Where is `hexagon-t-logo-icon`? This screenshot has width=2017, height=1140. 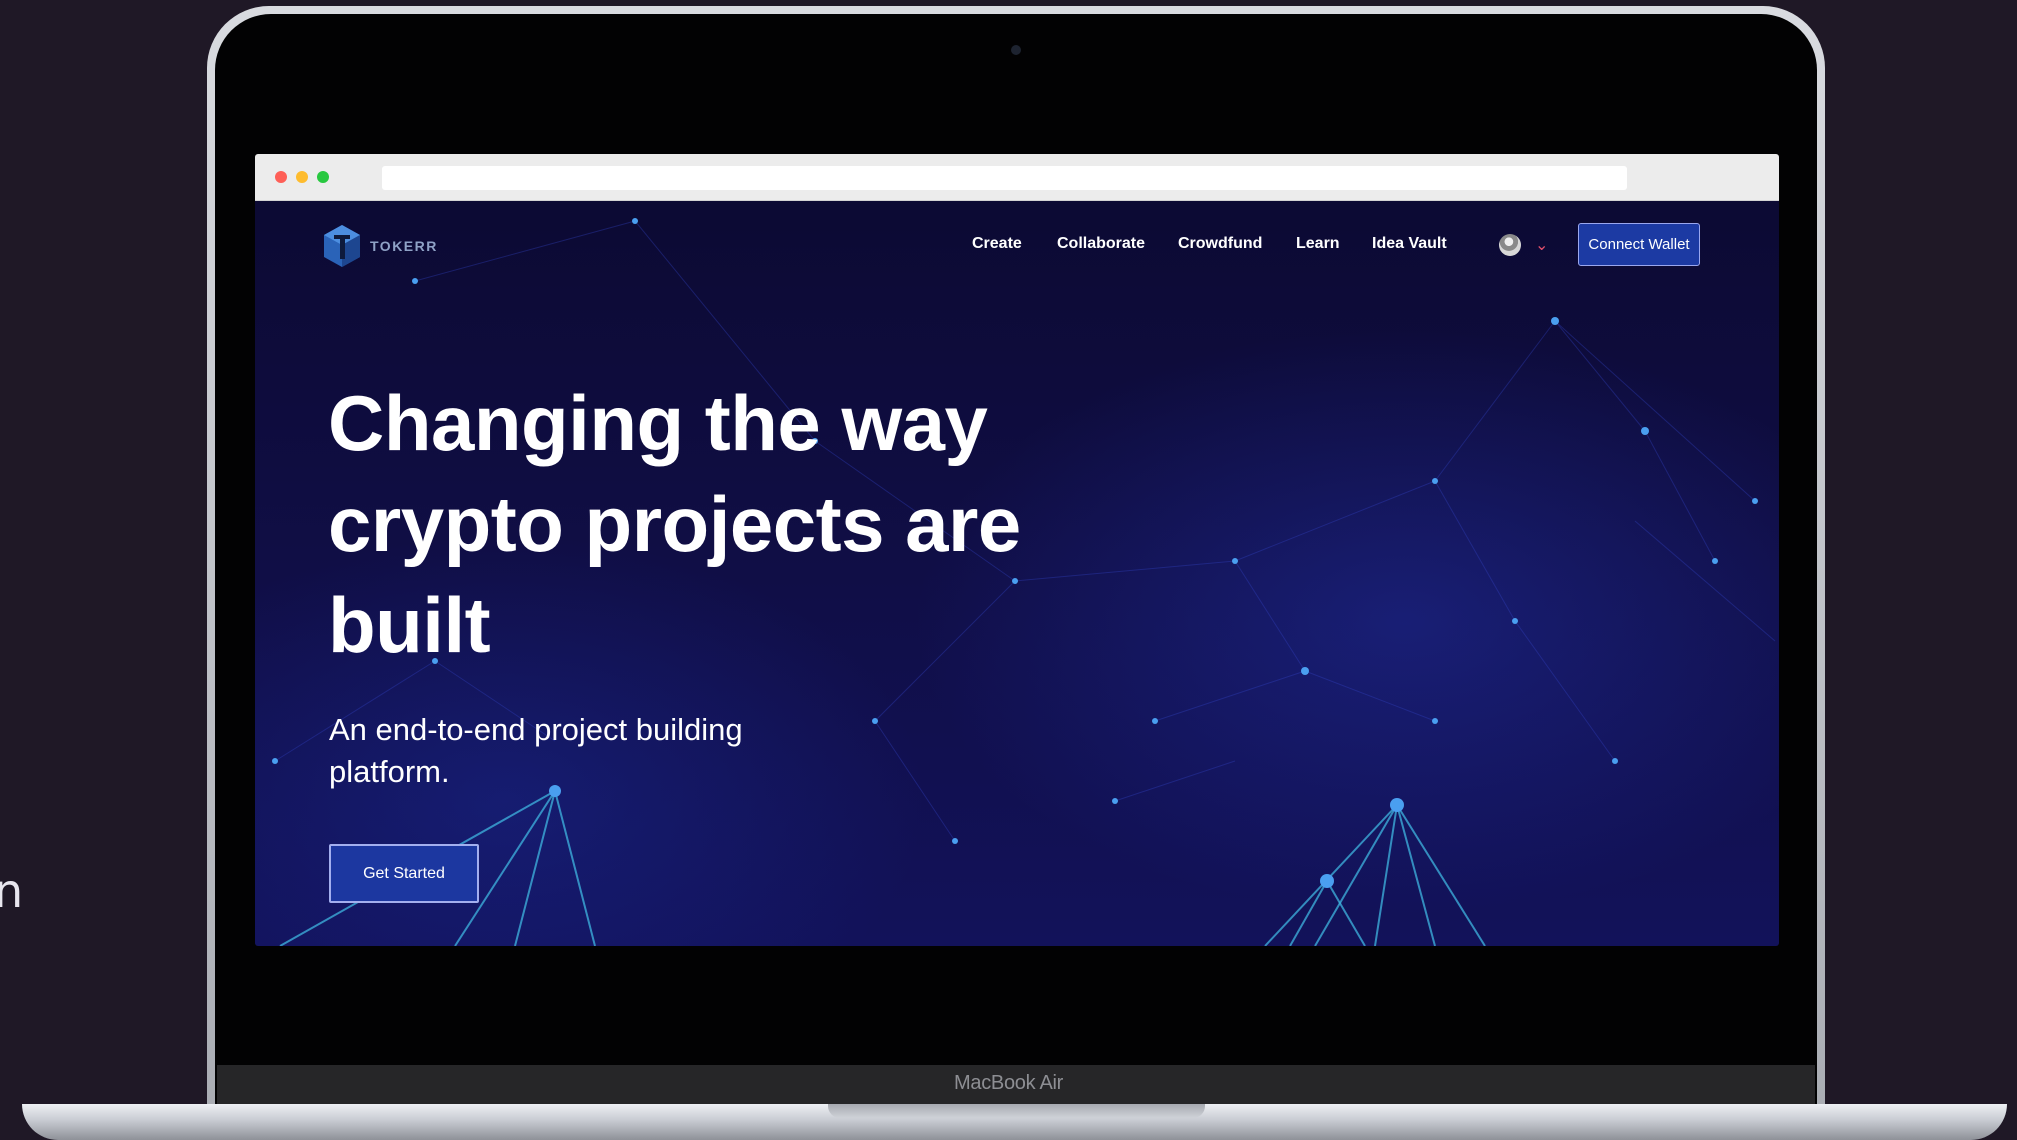
hexagon-t-logo-icon is located at coordinates (342, 246).